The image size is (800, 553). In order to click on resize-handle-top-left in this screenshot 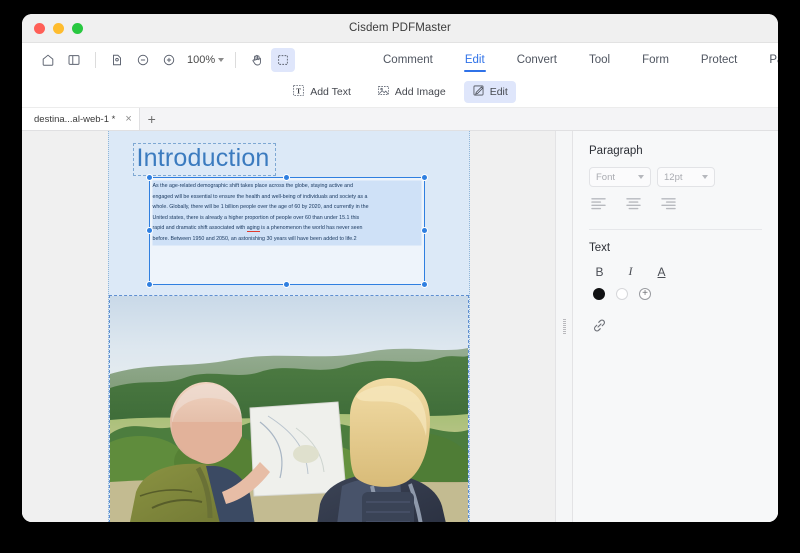, I will do `click(149, 177)`.